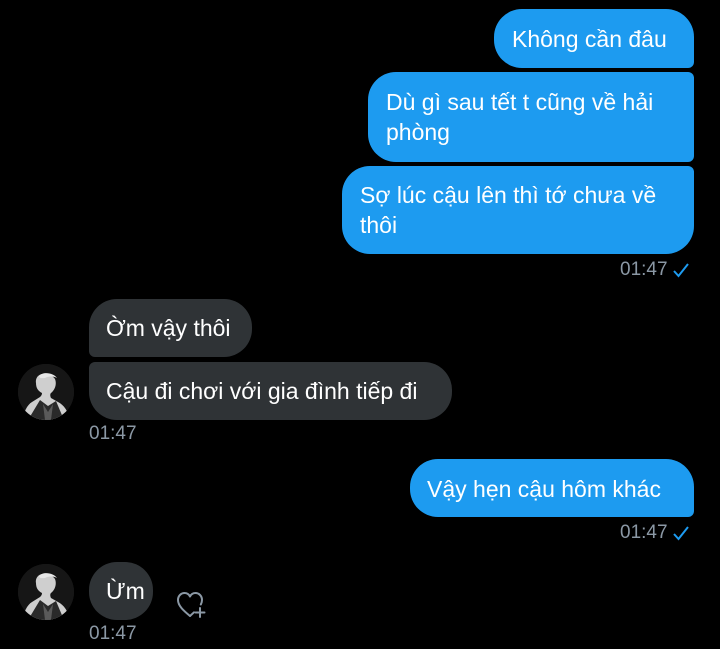 This screenshot has width=720, height=649. Describe the element at coordinates (418, 132) in the screenshot. I see `message-text-line: phòng` at that location.